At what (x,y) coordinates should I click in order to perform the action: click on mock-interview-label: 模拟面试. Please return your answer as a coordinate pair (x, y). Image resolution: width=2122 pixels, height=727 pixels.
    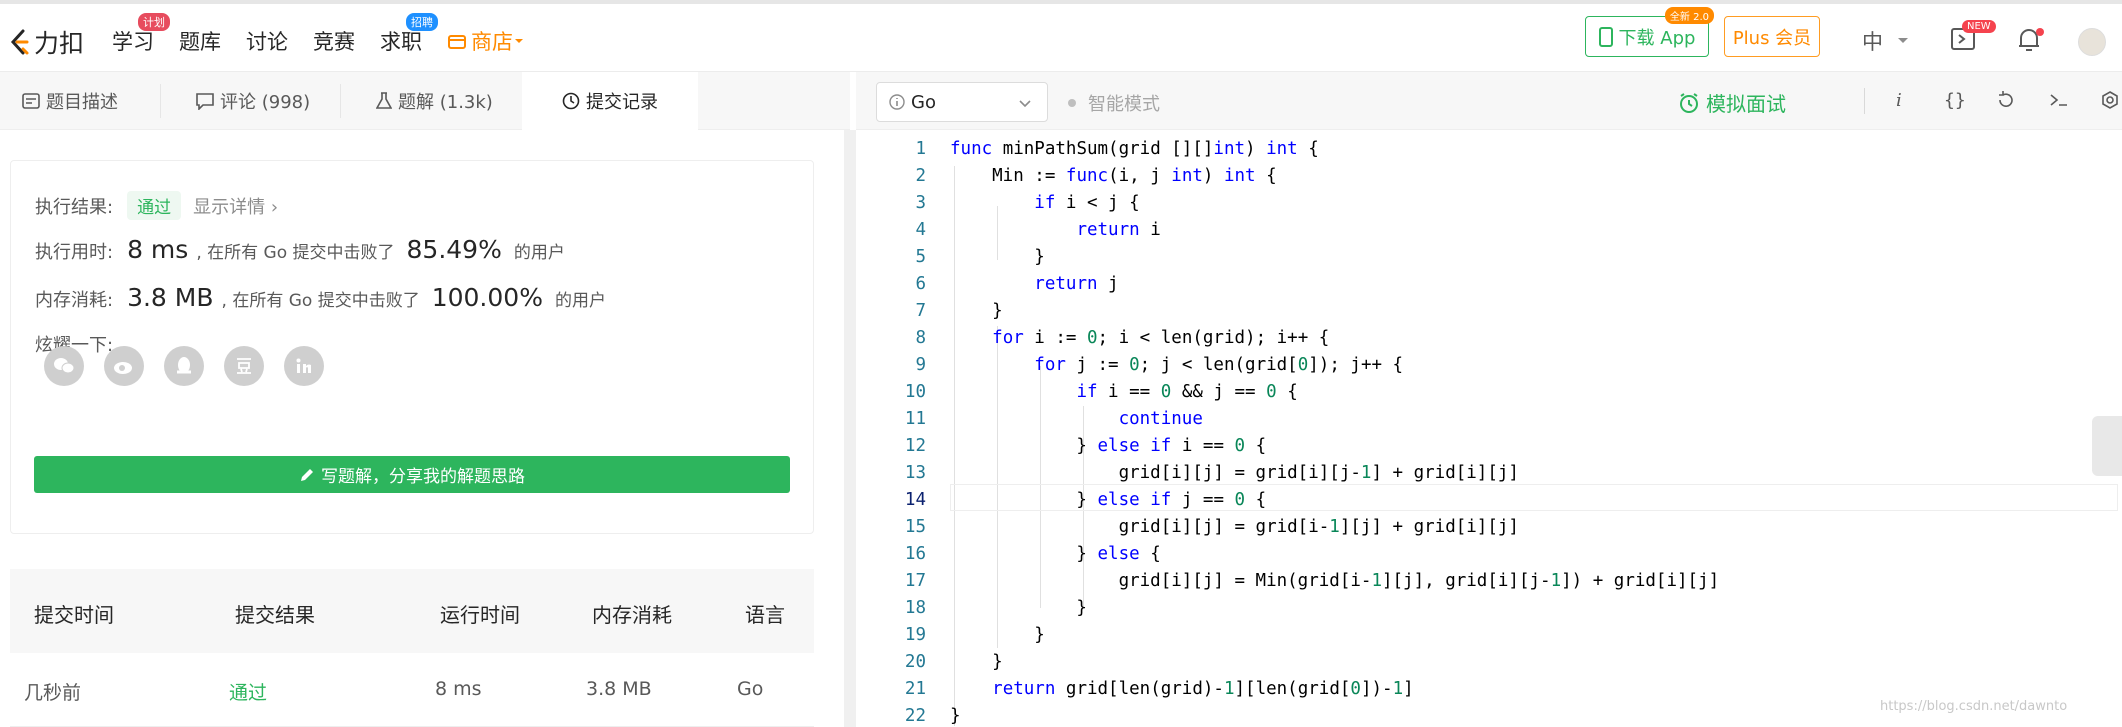
    Looking at the image, I should click on (1746, 104).